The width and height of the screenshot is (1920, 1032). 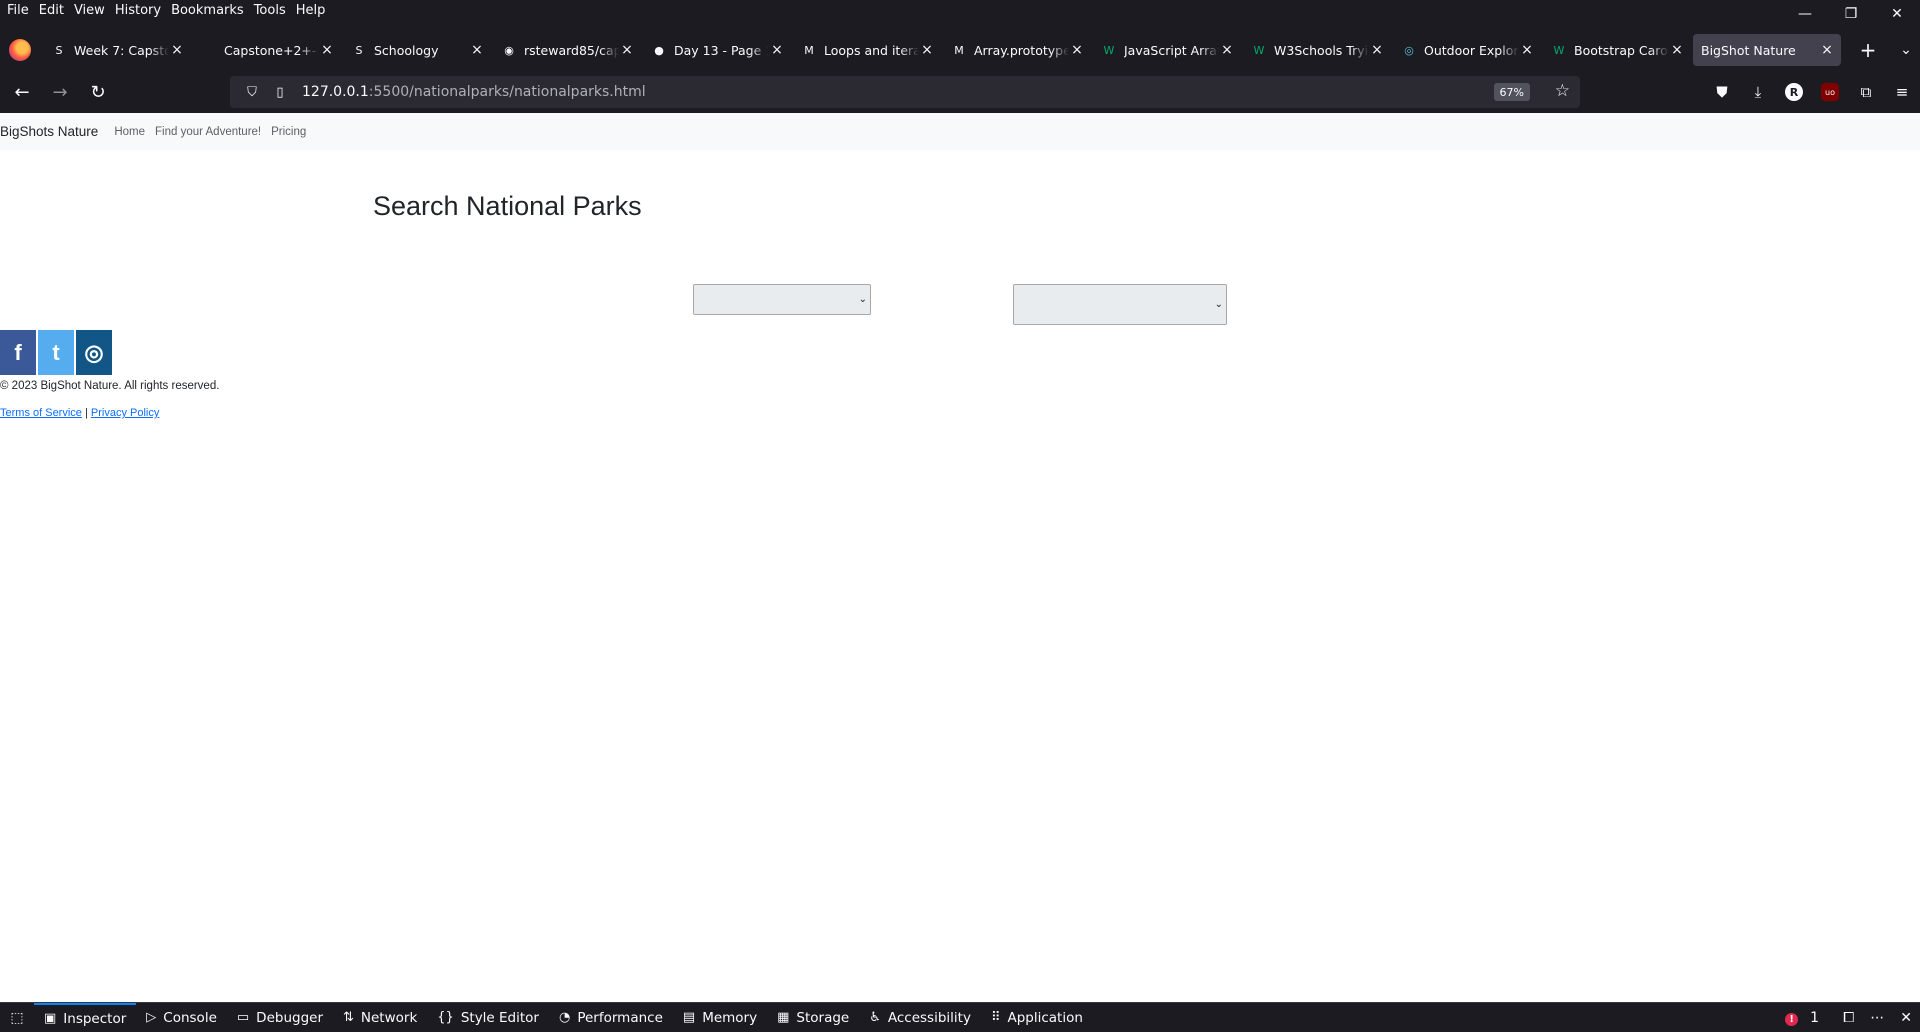 What do you see at coordinates (620, 1017) in the screenshot?
I see `devtools-tab-label: Performance` at bounding box center [620, 1017].